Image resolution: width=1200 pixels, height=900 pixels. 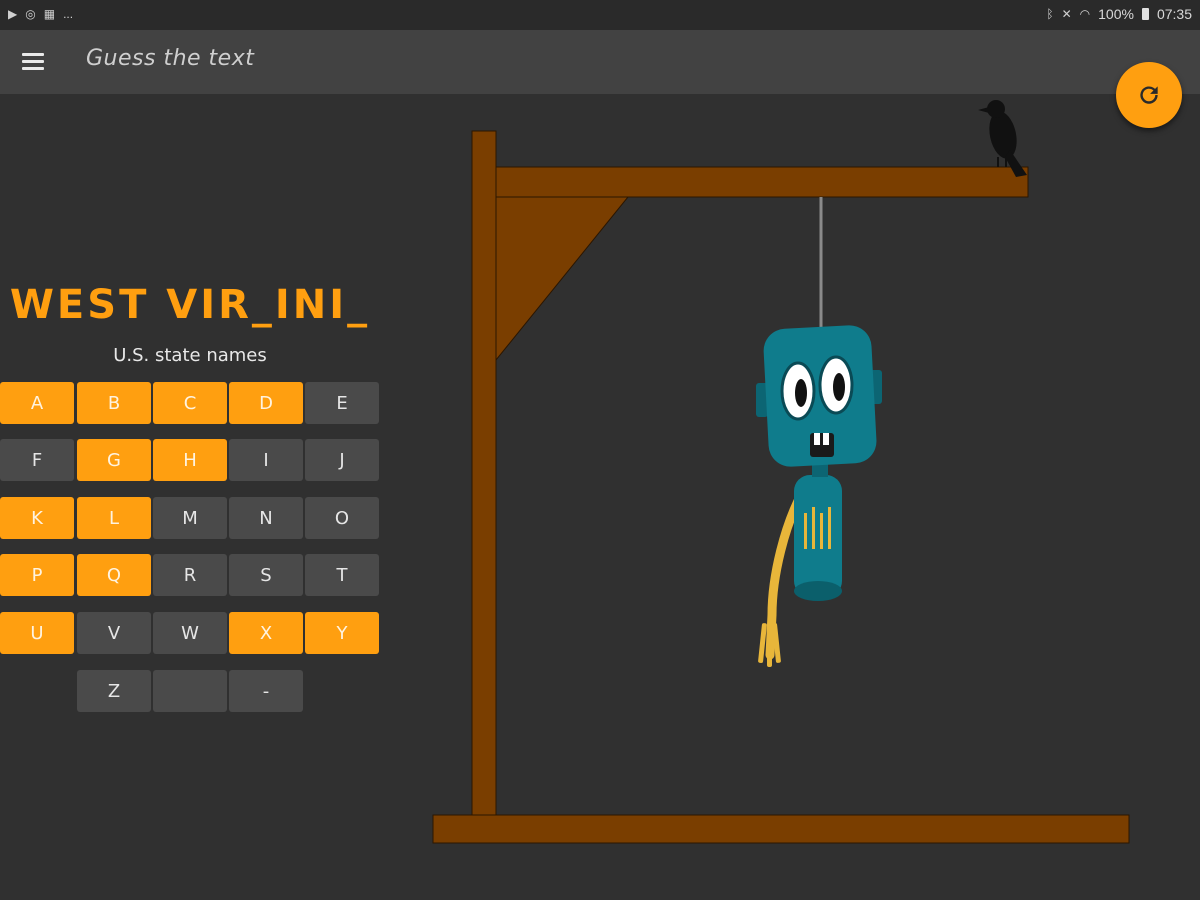 What do you see at coordinates (37, 633) in the screenshot?
I see `key-u: U` at bounding box center [37, 633].